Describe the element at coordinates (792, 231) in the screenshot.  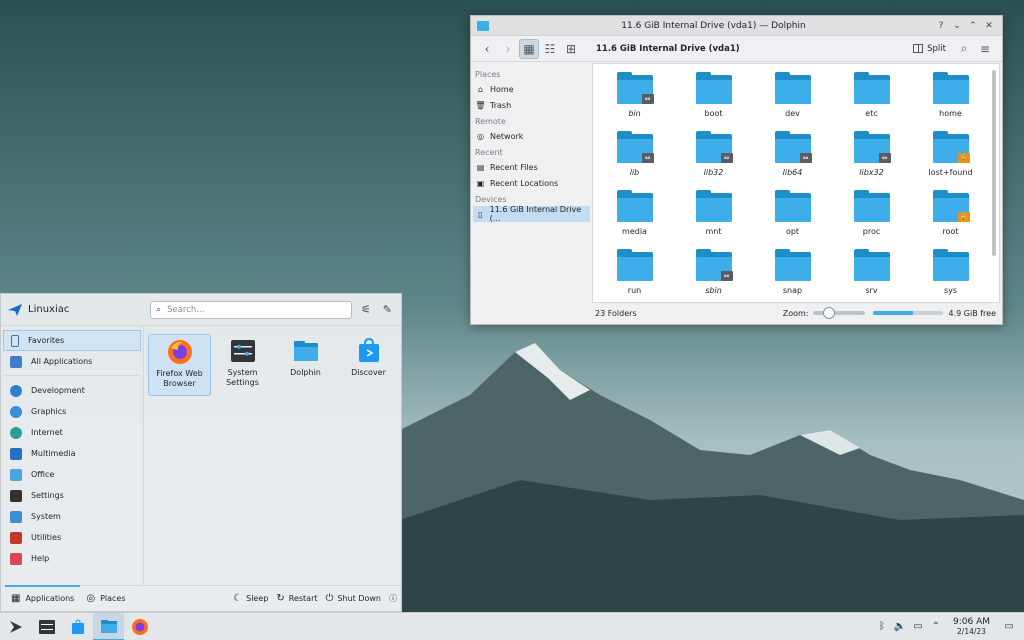
I see `folder-name: opt` at that location.